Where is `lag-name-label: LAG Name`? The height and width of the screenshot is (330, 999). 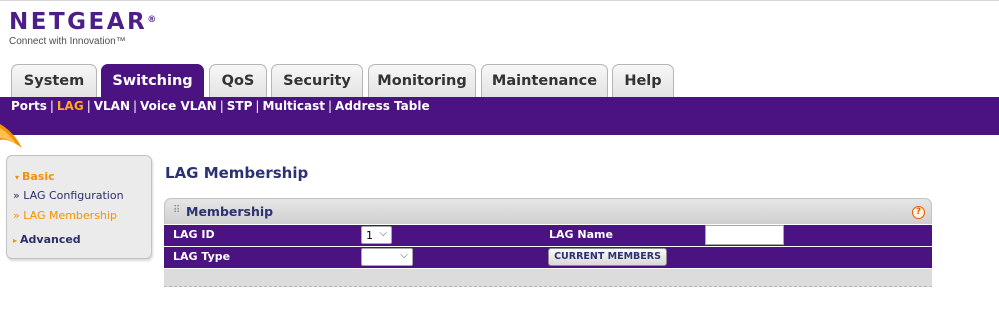
lag-name-label: LAG Name is located at coordinates (581, 234).